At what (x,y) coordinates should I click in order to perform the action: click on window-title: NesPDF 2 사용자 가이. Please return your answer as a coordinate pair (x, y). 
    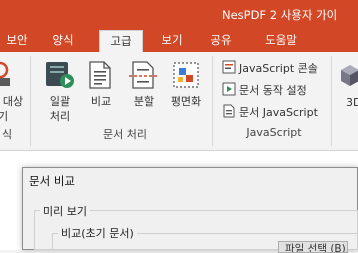
    Looking at the image, I should click on (280, 15).